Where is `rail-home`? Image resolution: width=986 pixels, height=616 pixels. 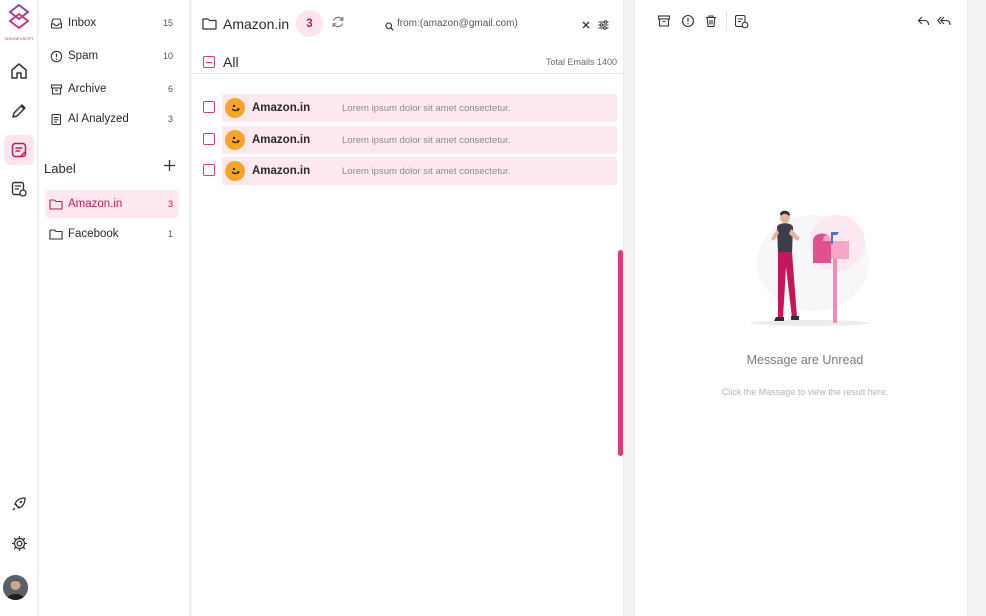
rail-home is located at coordinates (19, 71).